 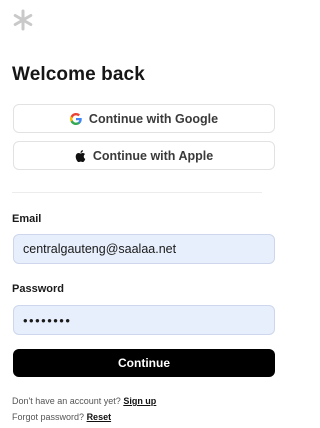 I want to click on continue-button-label: Continue, so click(x=144, y=363).